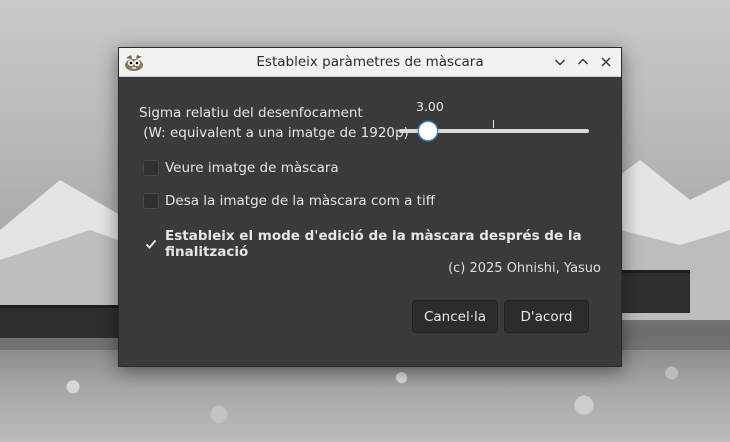 This screenshot has width=730, height=442. I want to click on close-button, so click(606, 62).